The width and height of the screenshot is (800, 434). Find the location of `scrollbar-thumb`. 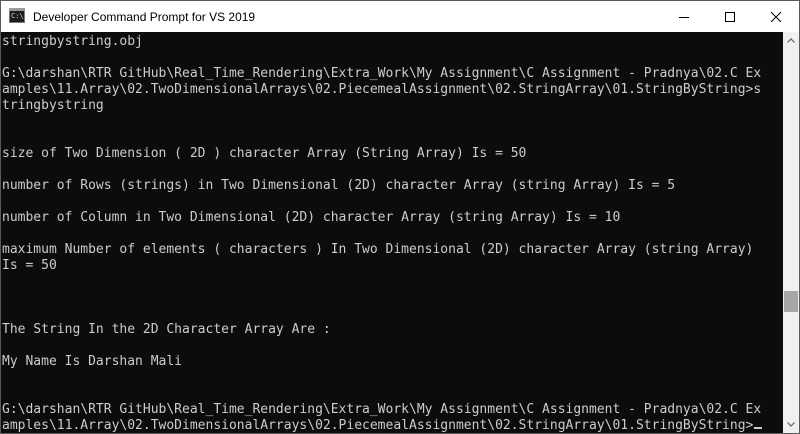

scrollbar-thumb is located at coordinates (791, 301).